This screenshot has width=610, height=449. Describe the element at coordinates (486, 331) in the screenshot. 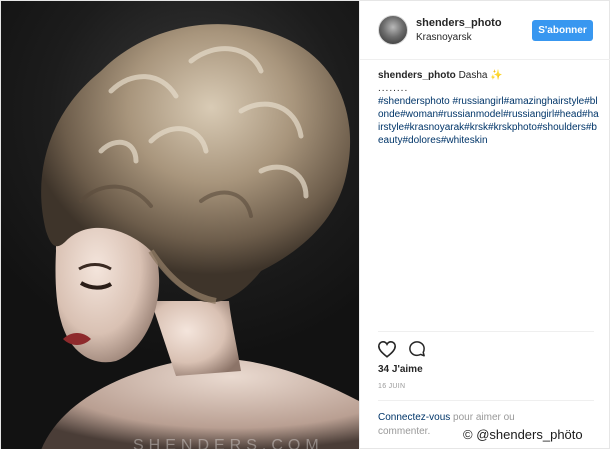

I see `actions-divider` at that location.